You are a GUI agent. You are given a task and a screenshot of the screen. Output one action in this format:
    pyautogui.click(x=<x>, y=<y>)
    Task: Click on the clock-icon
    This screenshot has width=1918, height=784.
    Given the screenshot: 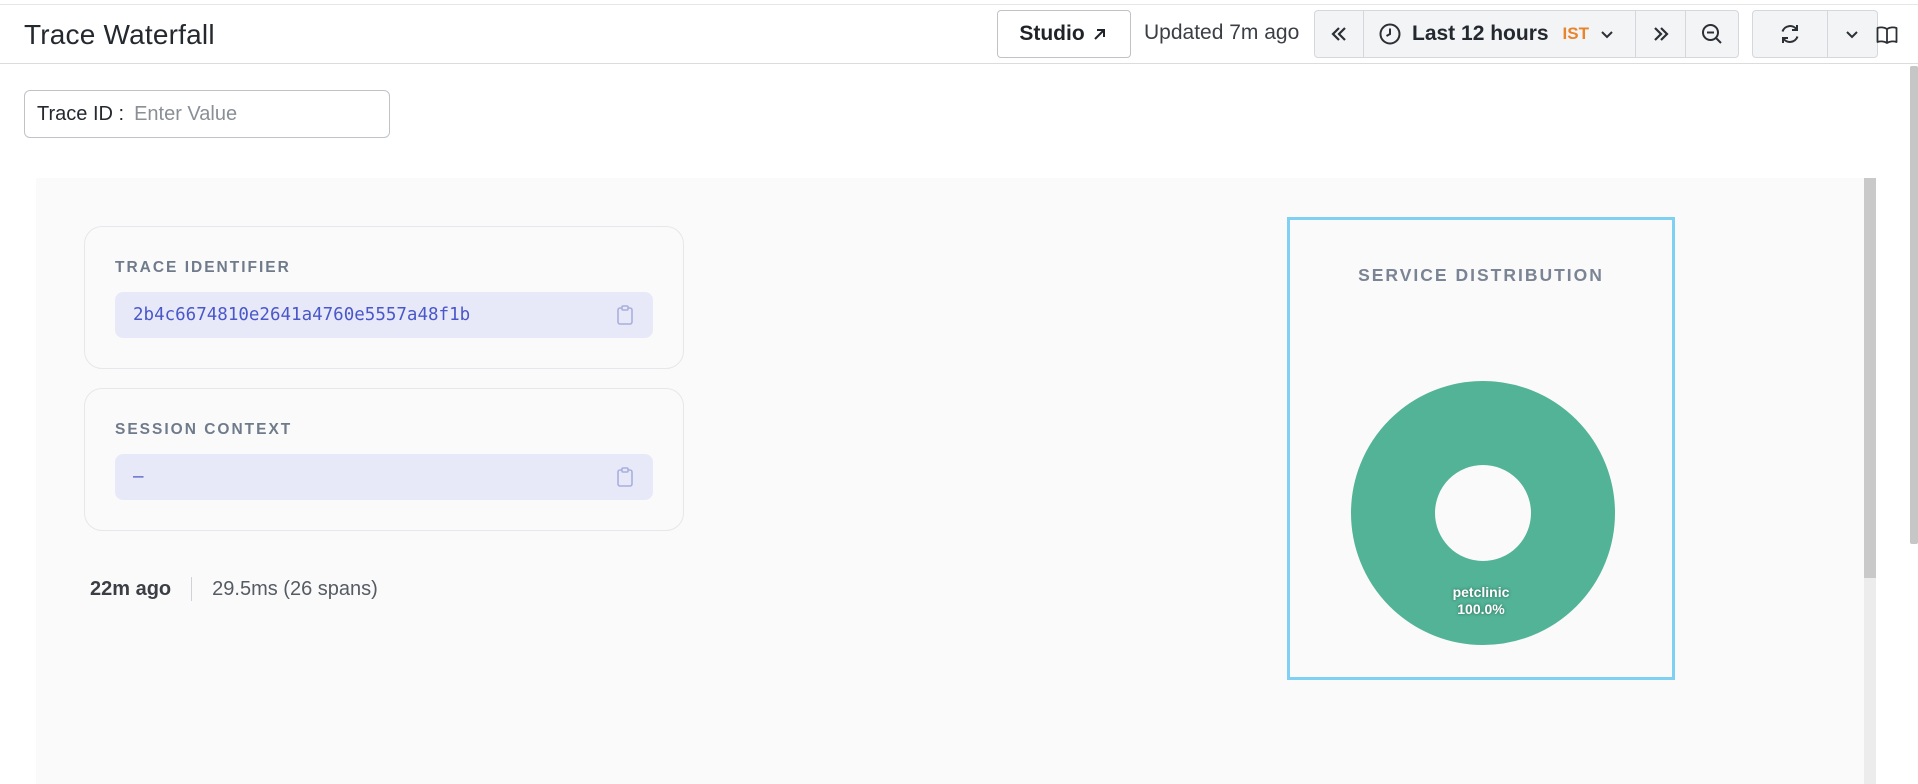 What is the action you would take?
    pyautogui.click(x=1390, y=34)
    